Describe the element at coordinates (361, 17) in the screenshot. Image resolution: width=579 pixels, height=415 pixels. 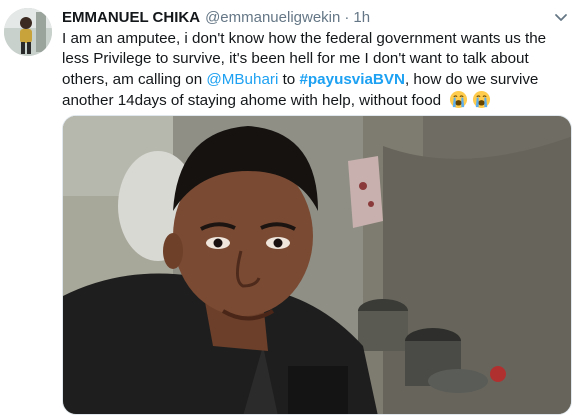
I see `tweet-timestamp: 1h` at that location.